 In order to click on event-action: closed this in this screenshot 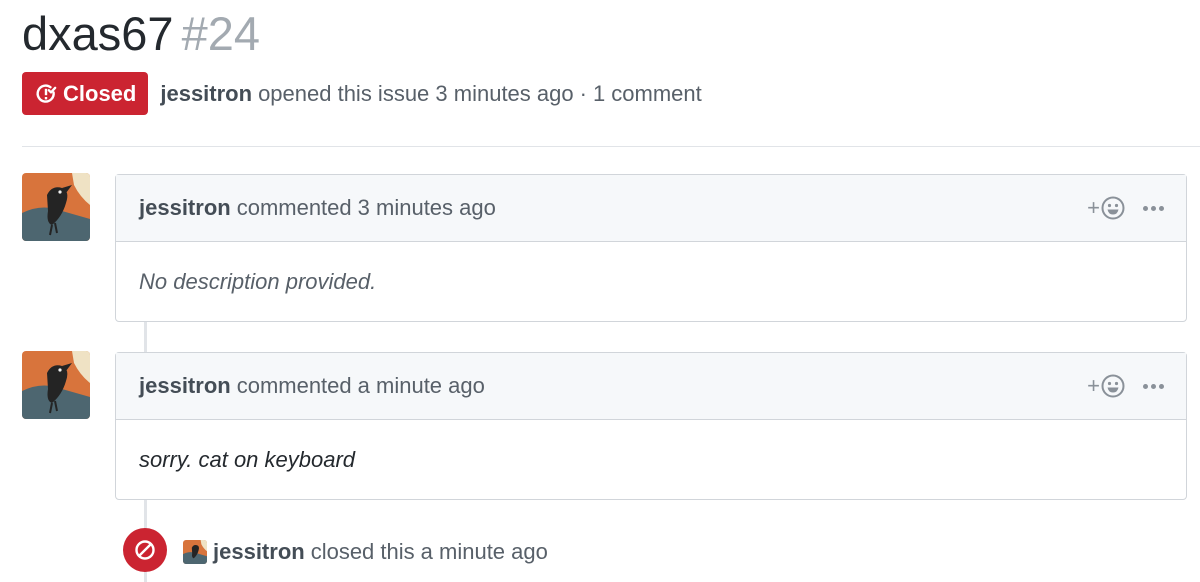, I will do `click(362, 551)`.